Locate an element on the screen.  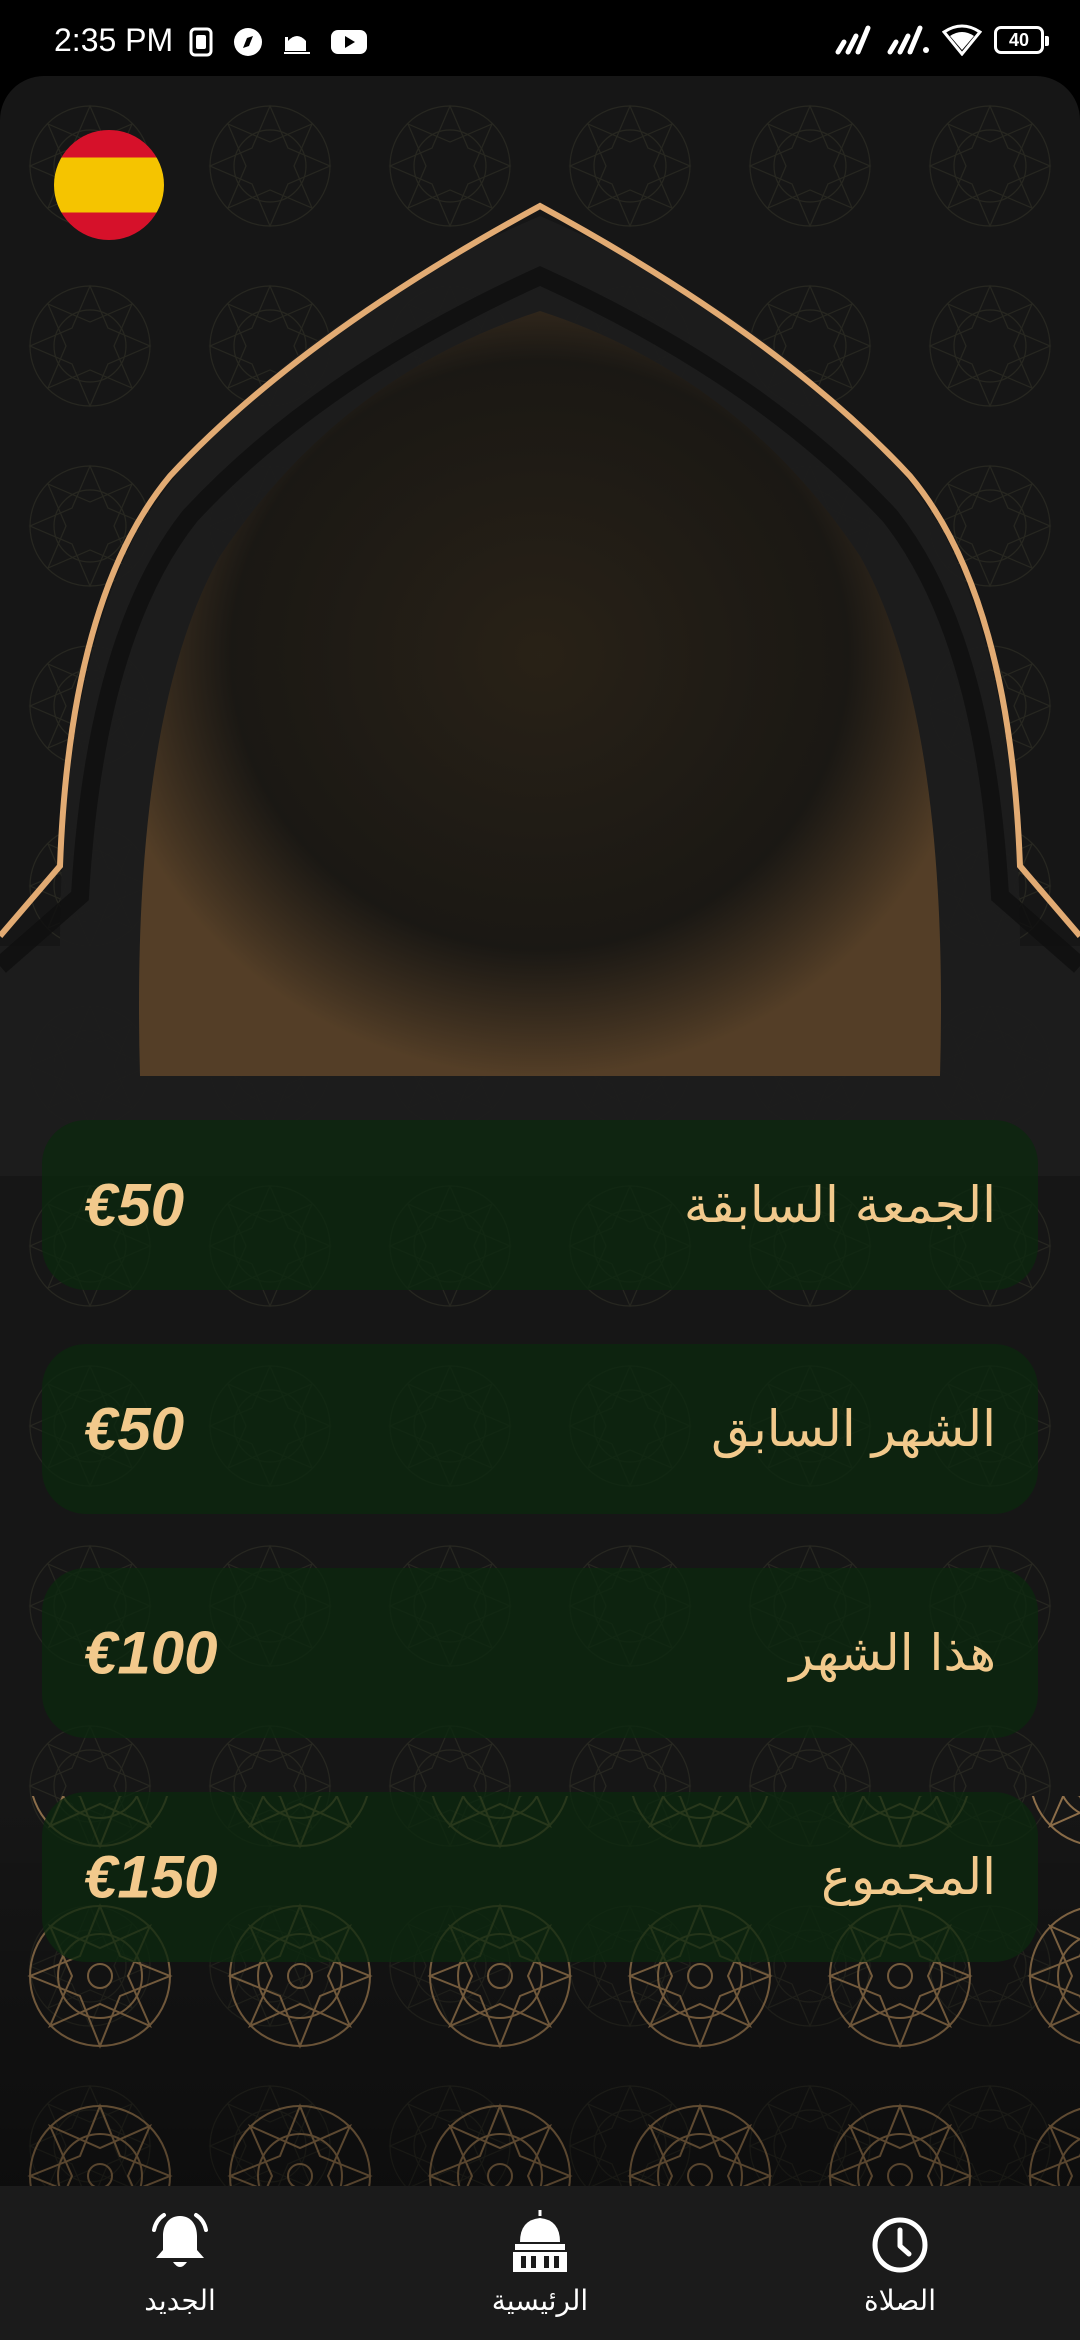
sim-card-icon is located at coordinates (201, 42).